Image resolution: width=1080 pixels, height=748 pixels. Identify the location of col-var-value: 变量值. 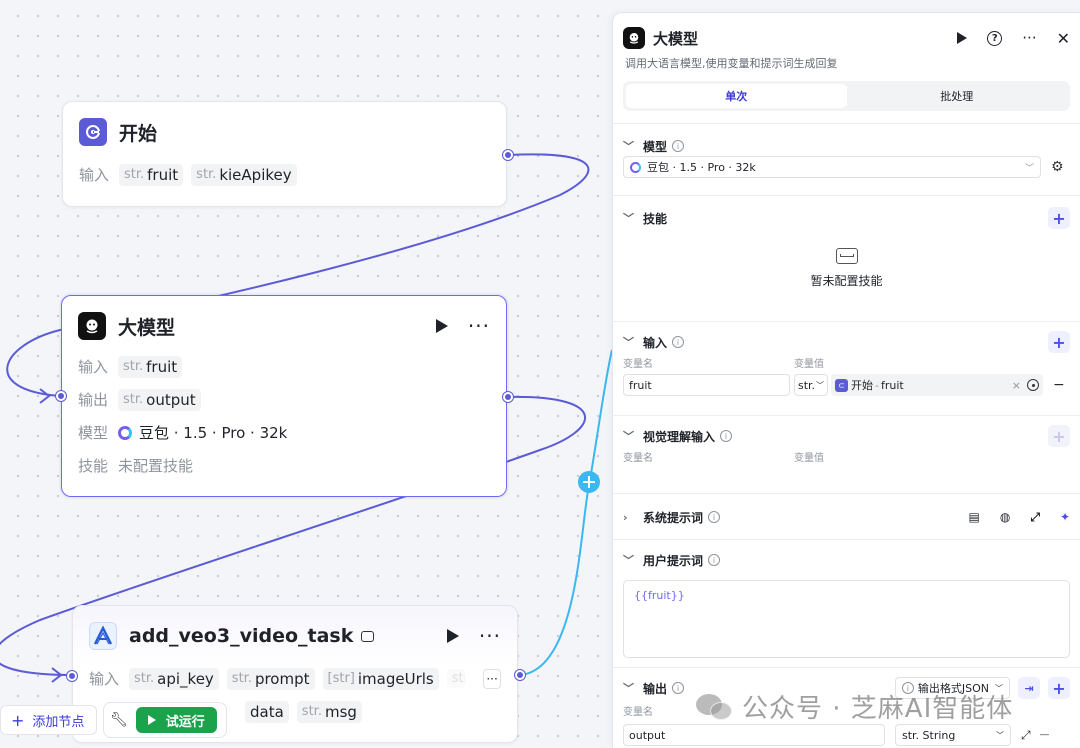
(809, 364).